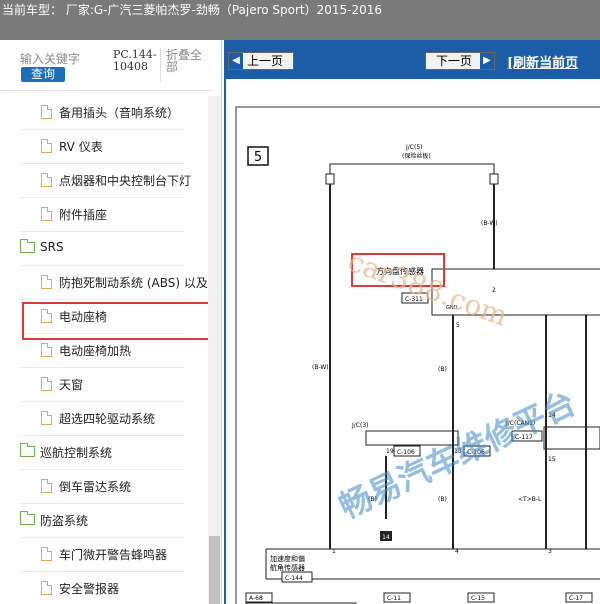 The width and height of the screenshot is (600, 604). What do you see at coordinates (236, 61) in the screenshot?
I see `arrow-left-icon: ◀` at bounding box center [236, 61].